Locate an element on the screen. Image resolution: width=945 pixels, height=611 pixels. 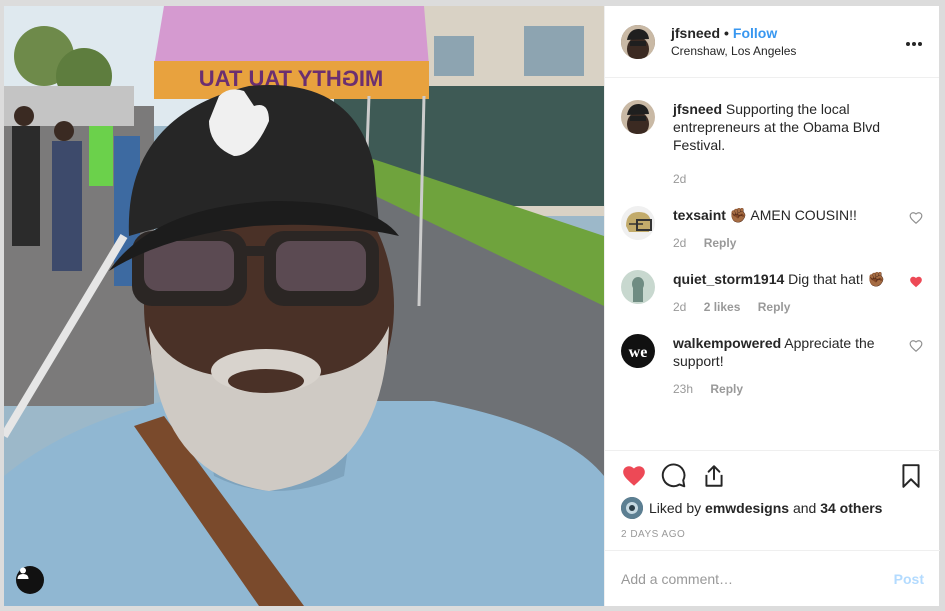
comment-text: ✊🏾 AMEN COUSIN!! is located at coordinates (793, 215).